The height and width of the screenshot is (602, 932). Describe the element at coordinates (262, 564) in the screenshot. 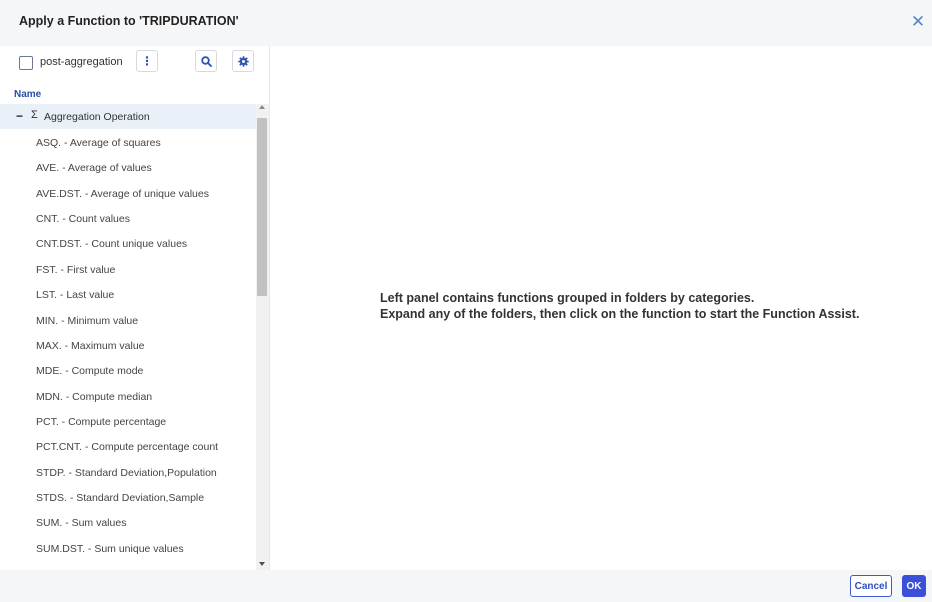

I see `scroll-down-arrow-icon` at that location.